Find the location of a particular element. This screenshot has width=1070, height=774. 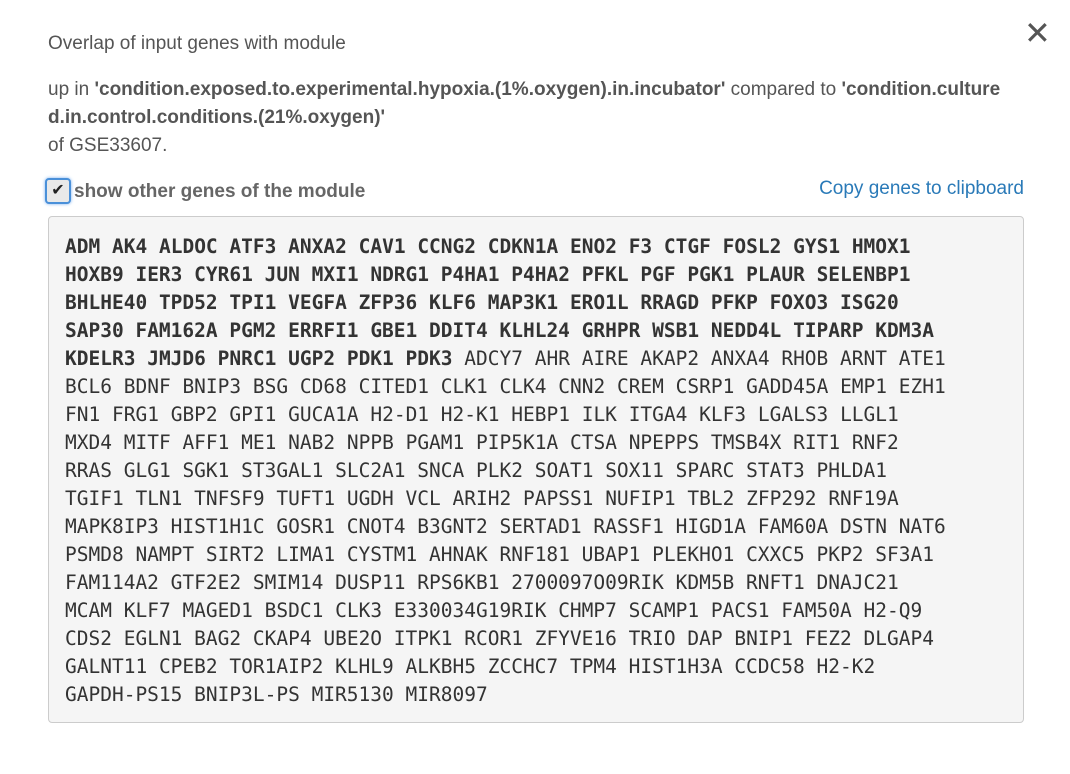

gene-module: AHR is located at coordinates (552, 358).